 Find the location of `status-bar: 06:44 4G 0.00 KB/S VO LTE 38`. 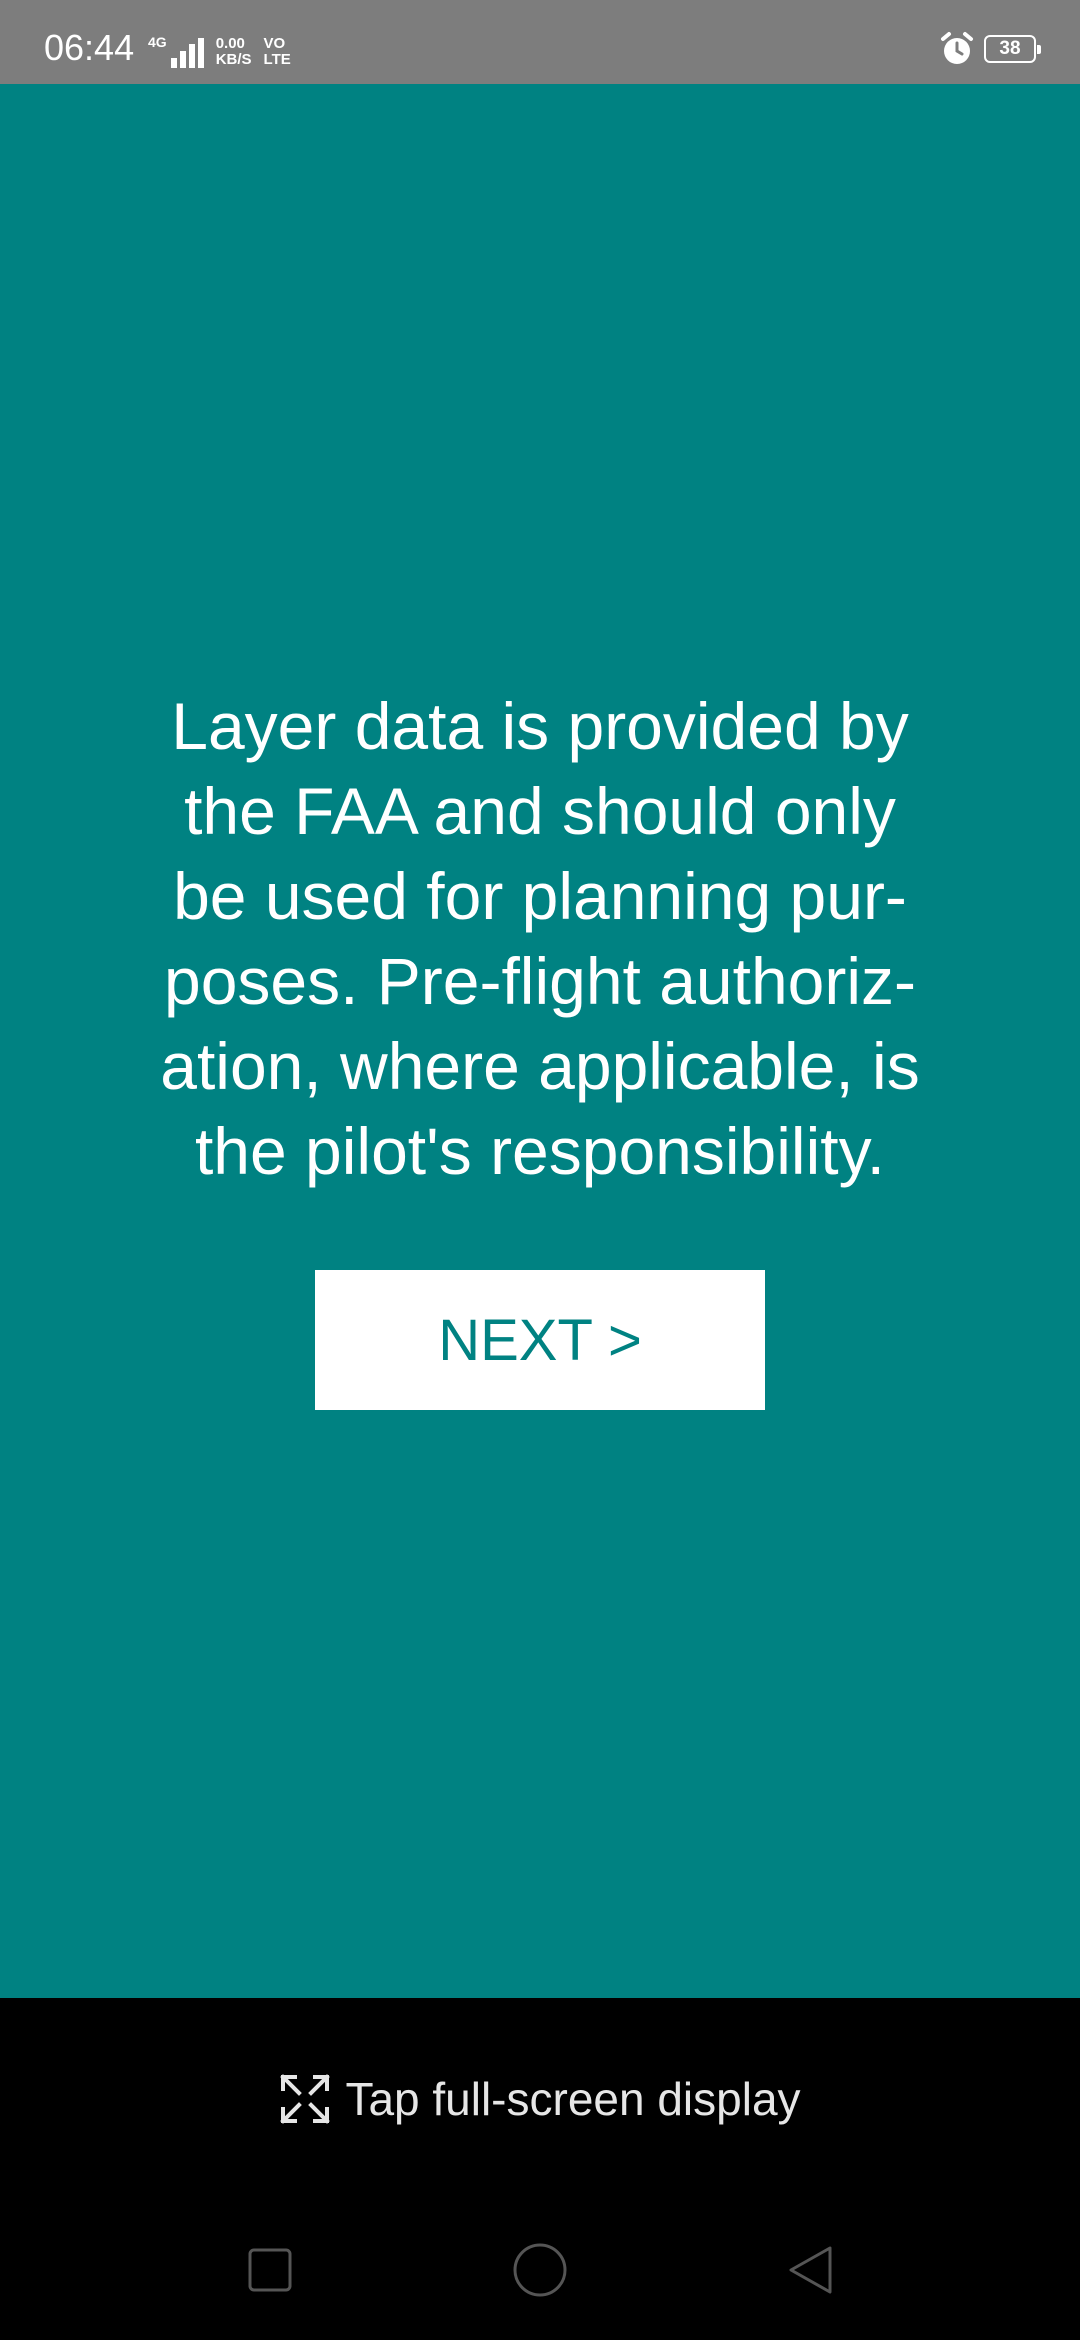

status-bar: 06:44 4G 0.00 KB/S VO LTE 38 is located at coordinates (540, 42).